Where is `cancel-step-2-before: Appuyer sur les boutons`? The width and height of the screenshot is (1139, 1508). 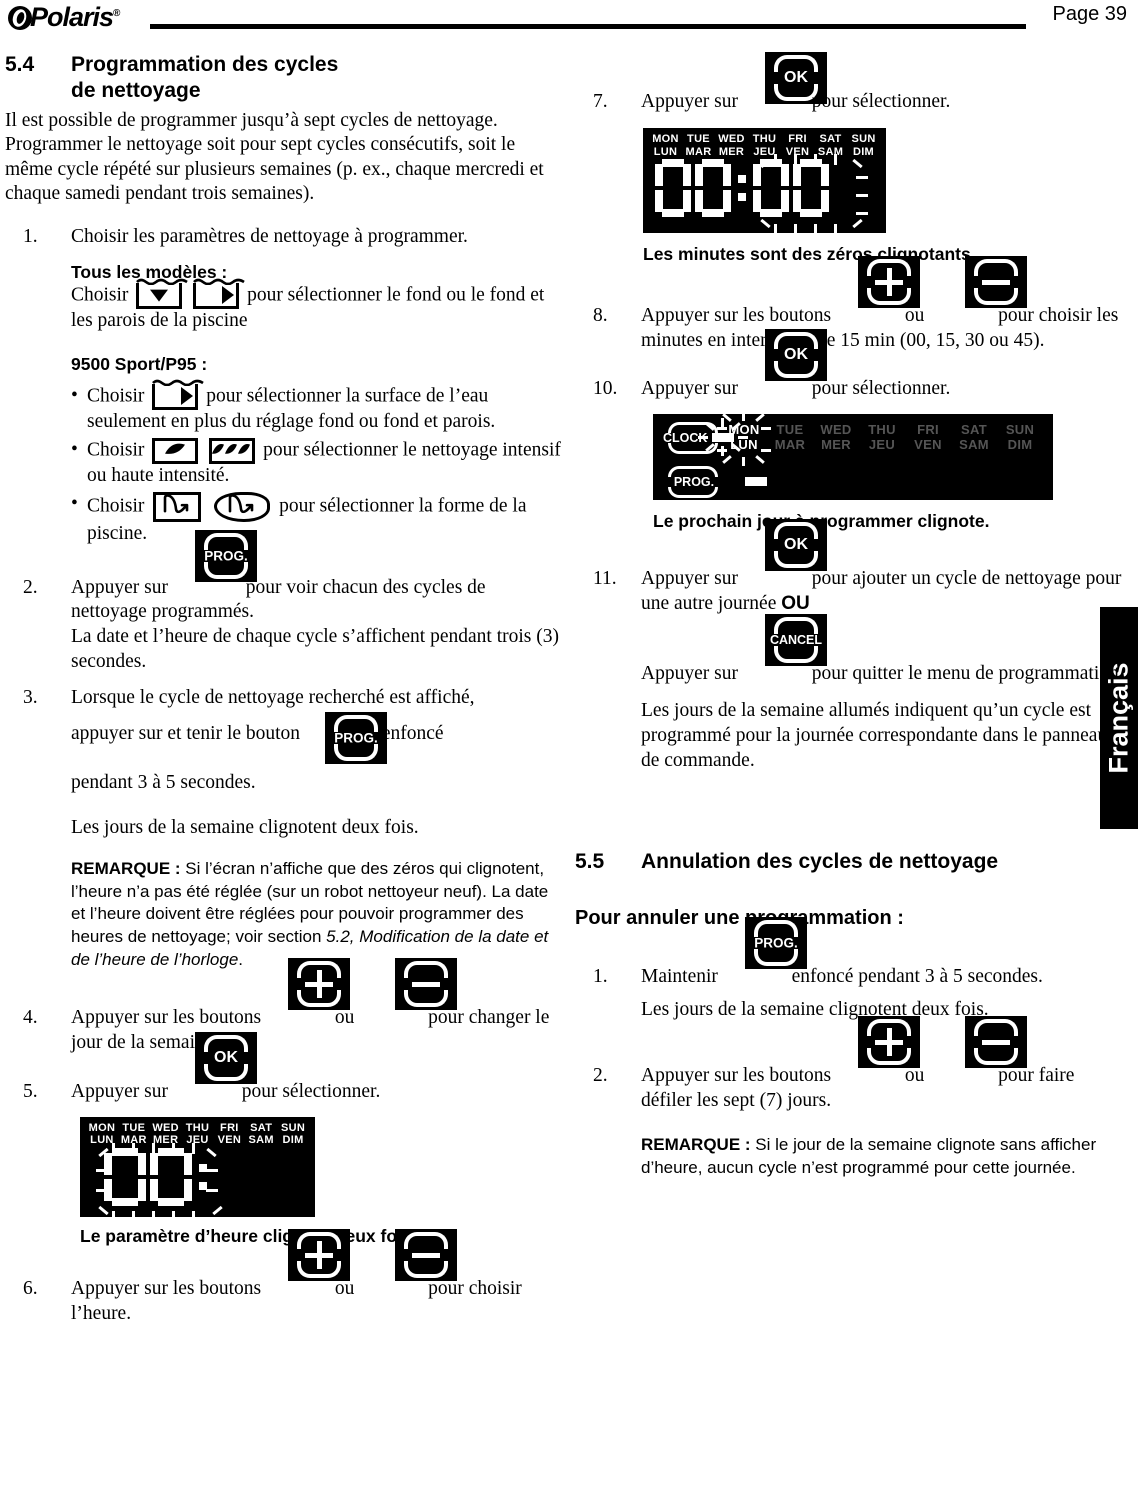 cancel-step-2-before: Appuyer sur les boutons is located at coordinates (736, 1076).